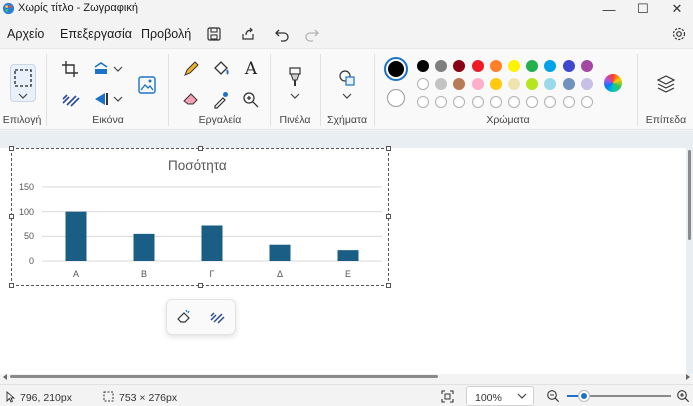  Describe the element at coordinates (666, 84) in the screenshot. I see `layers-icon` at that location.